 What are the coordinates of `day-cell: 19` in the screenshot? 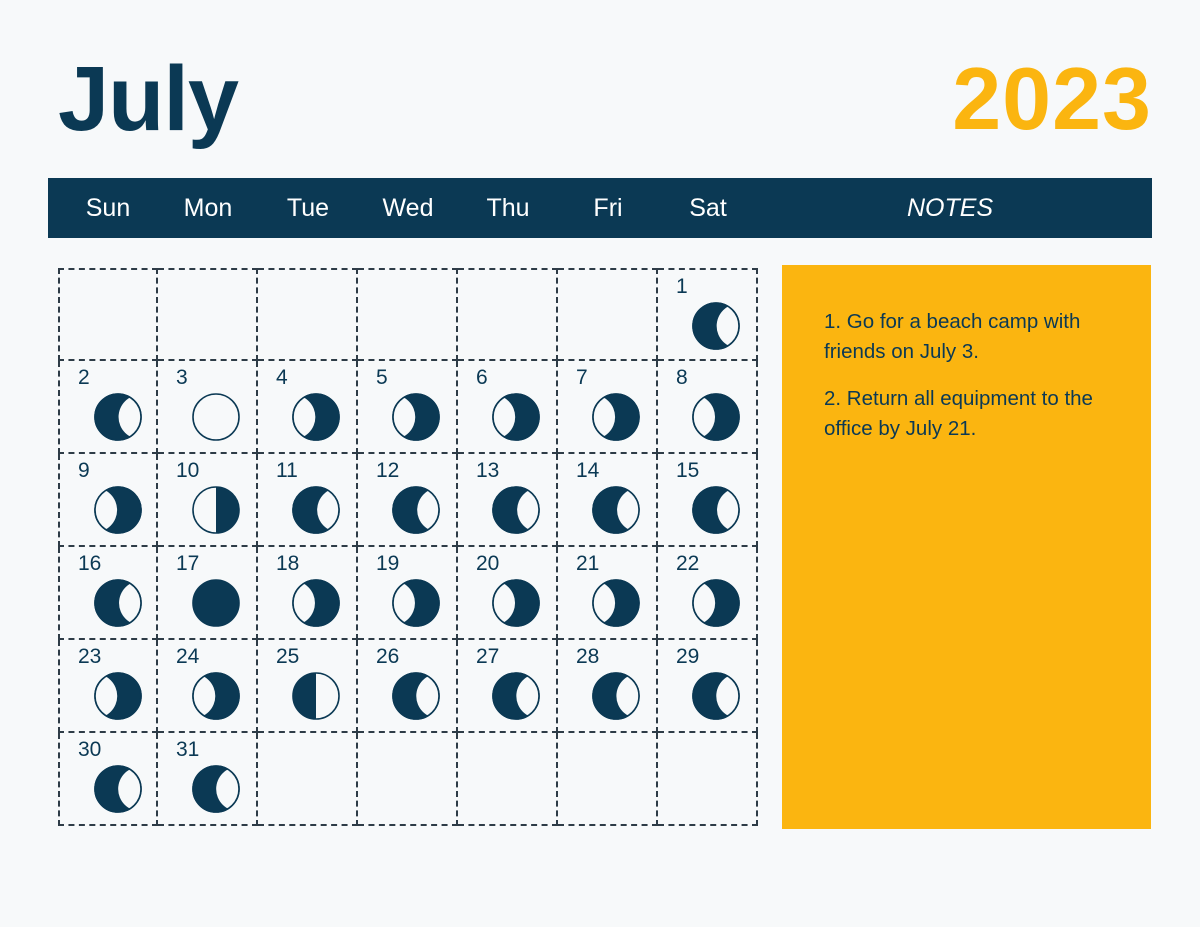 It's located at (408, 593).